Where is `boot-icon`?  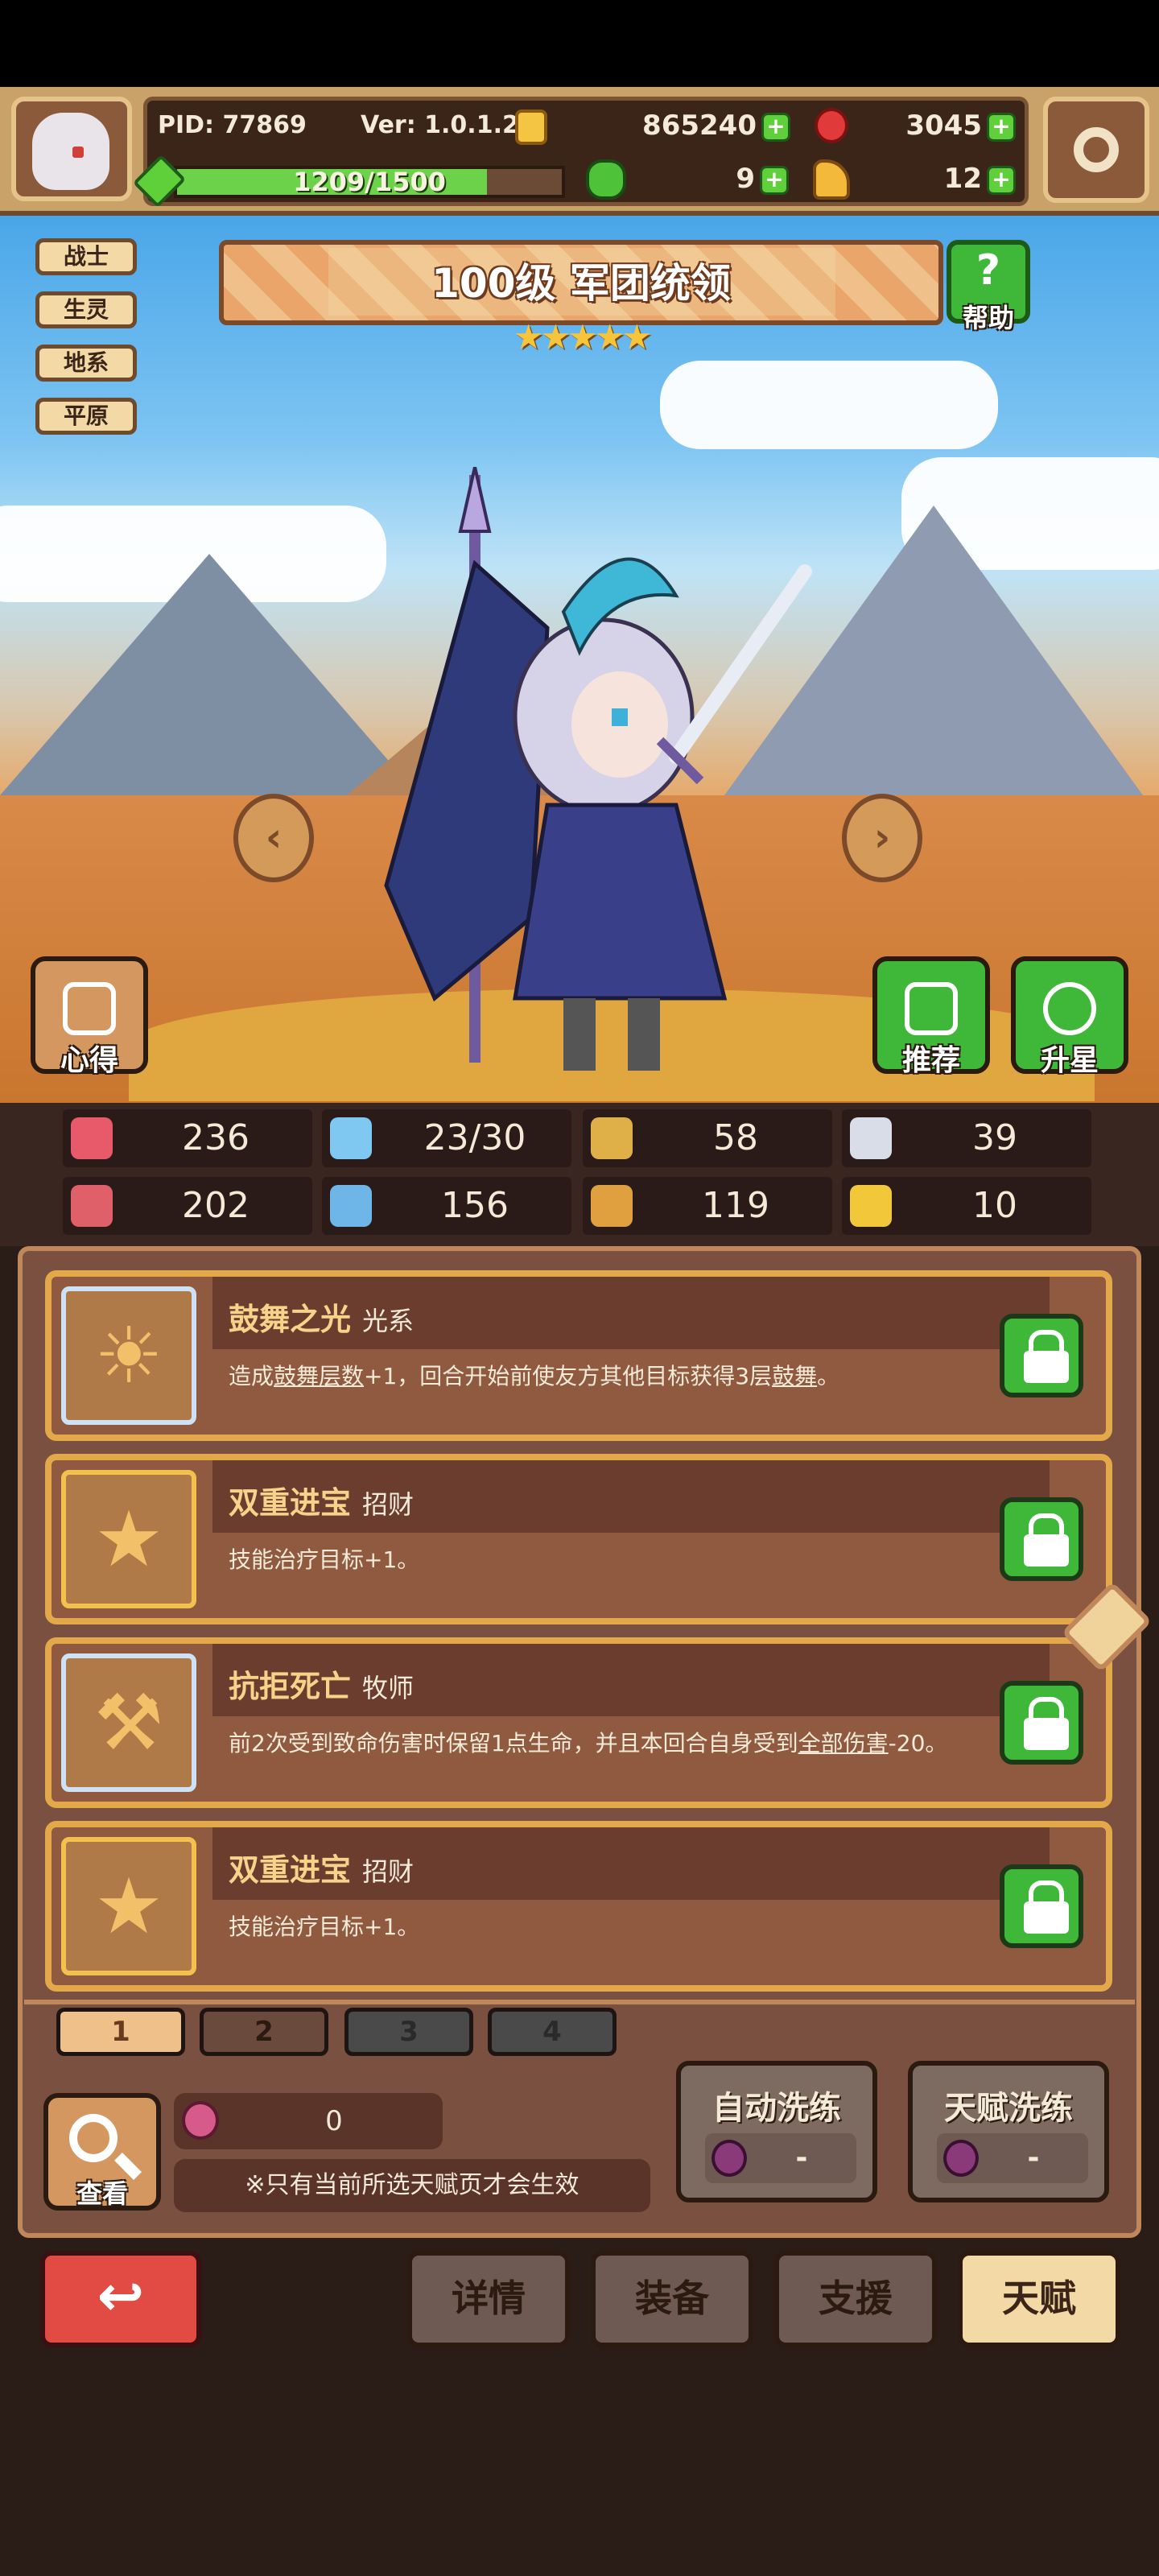
boot-icon is located at coordinates (612, 1206).